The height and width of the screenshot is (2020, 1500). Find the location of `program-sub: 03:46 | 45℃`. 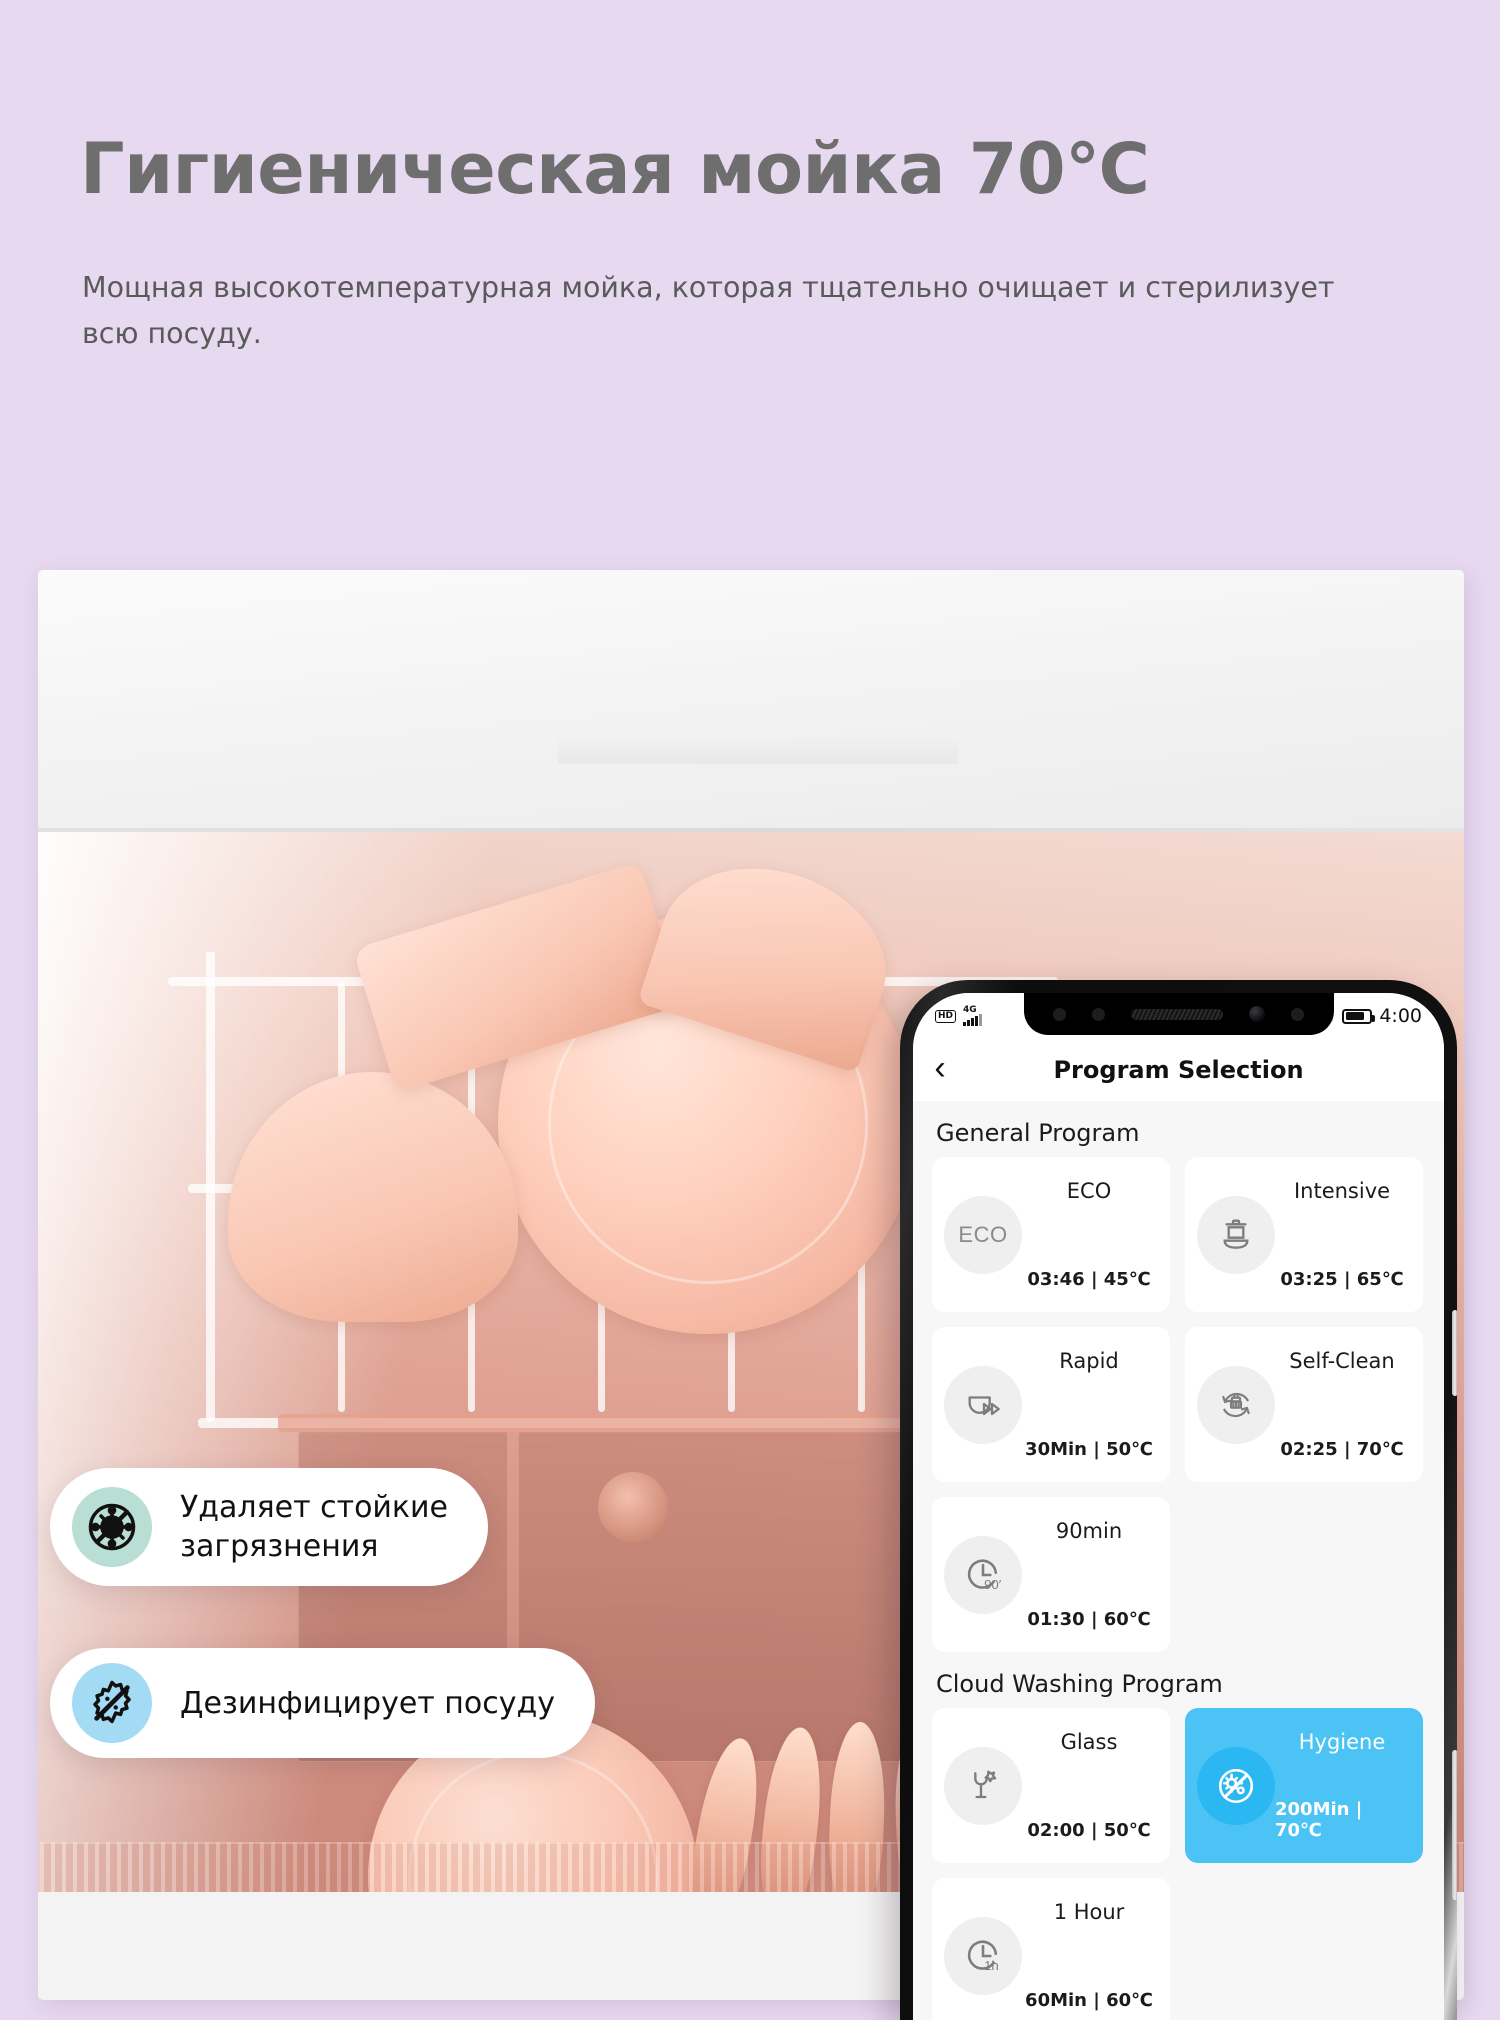

program-sub: 03:46 | 45℃ is located at coordinates (1089, 1279).